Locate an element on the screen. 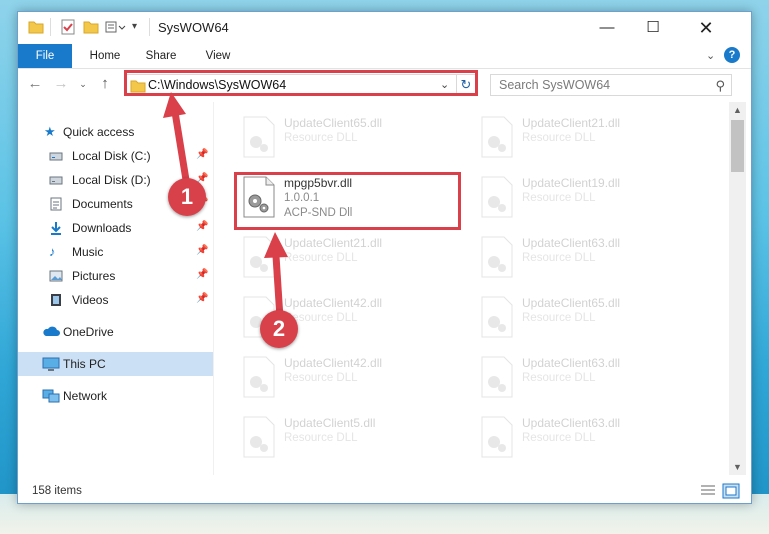  step-badge-1: 1 is located at coordinates (187, 197).